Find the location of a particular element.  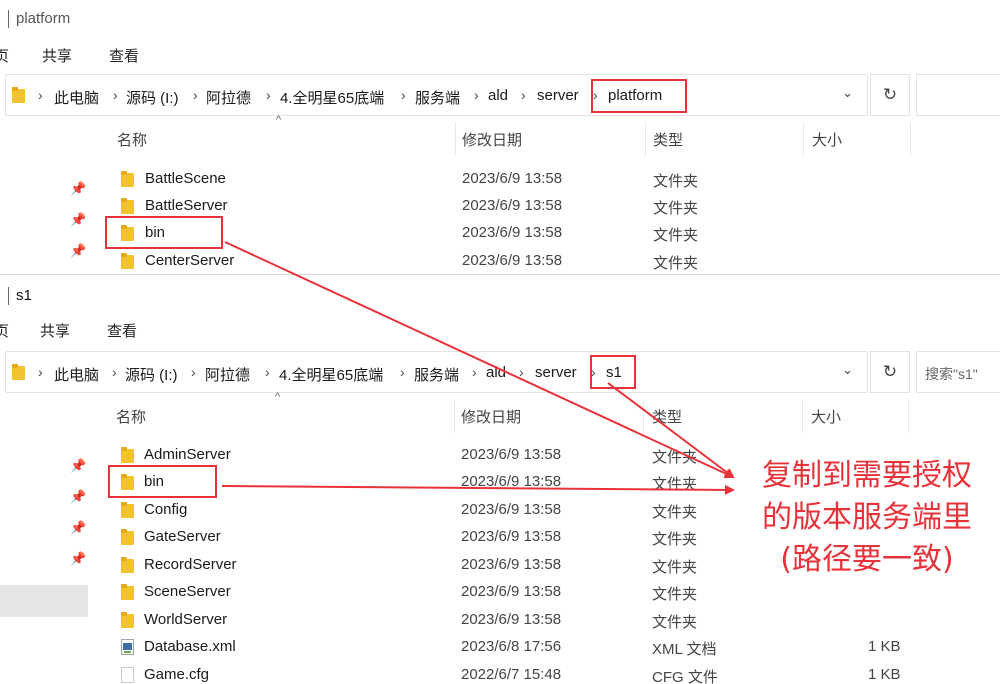

annotation-text: 复制到需要授权 的版本服务端里 (路径要一致) is located at coordinates (867, 518).